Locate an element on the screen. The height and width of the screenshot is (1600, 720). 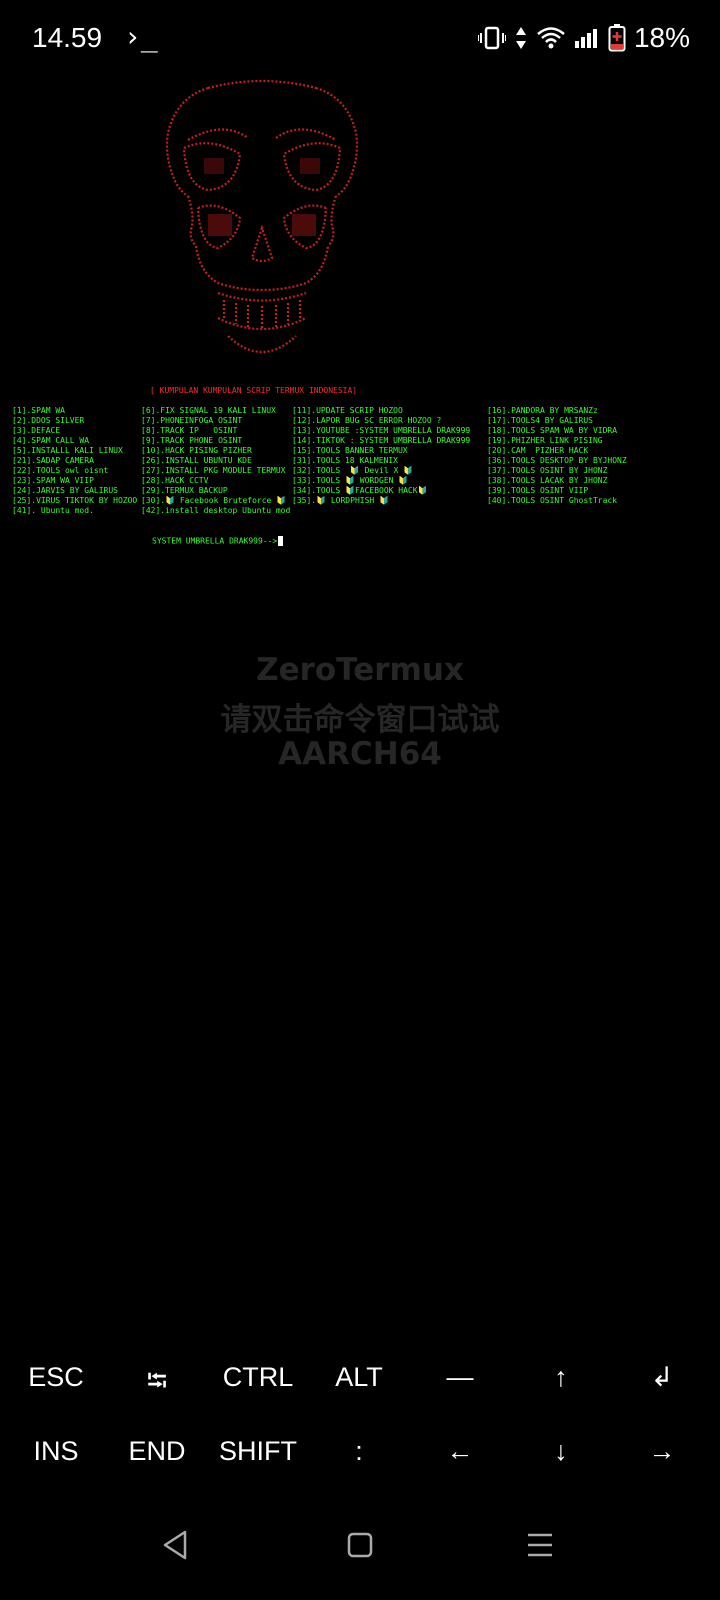
wifi-icon is located at coordinates (551, 38).